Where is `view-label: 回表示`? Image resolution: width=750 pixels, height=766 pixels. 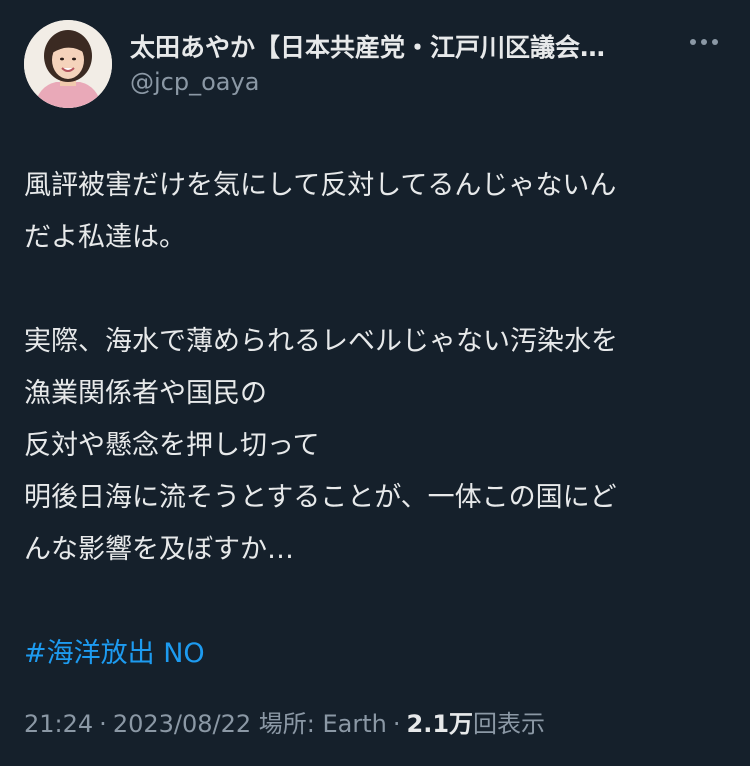
view-label: 回表示 is located at coordinates (509, 724).